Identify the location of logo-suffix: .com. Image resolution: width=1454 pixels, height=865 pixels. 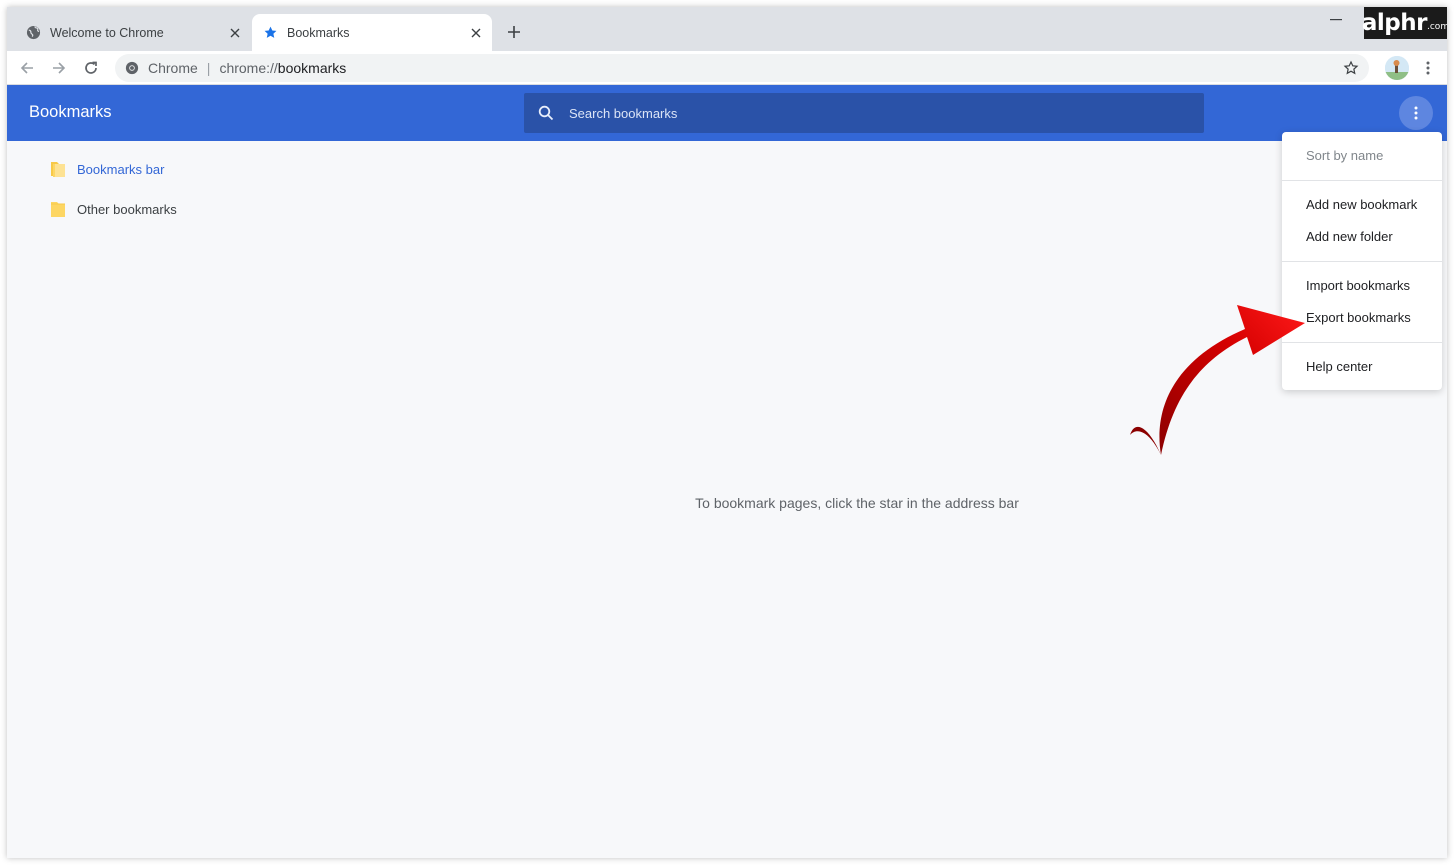
(1437, 27).